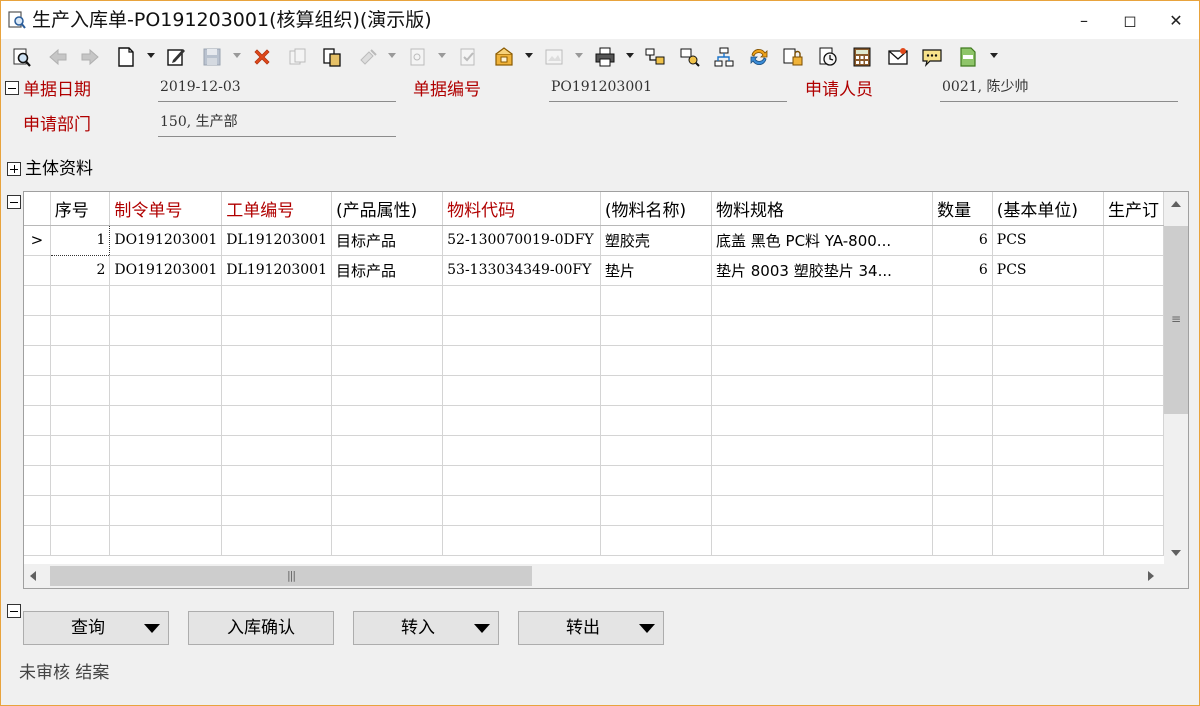 The image size is (1200, 706). I want to click on bill-number-field: PO191203001, so click(668, 89).